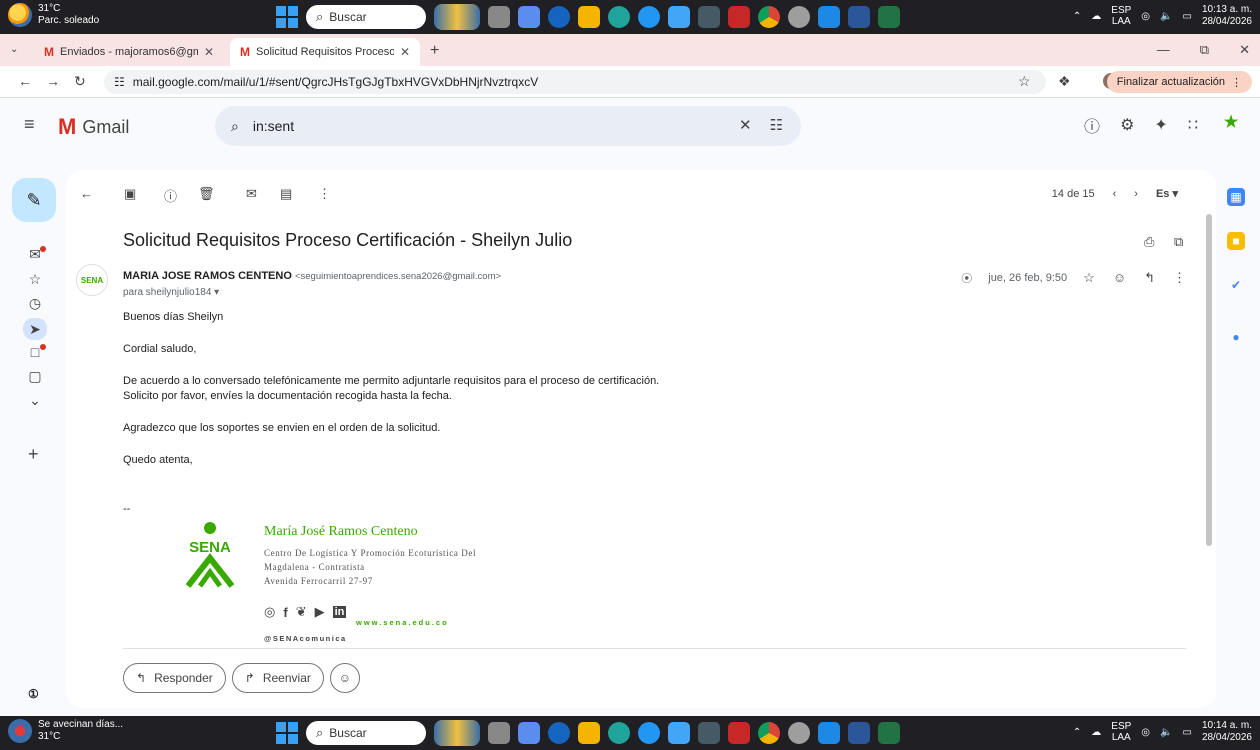  I want to click on twitter-icon: ❦, so click(301, 612).